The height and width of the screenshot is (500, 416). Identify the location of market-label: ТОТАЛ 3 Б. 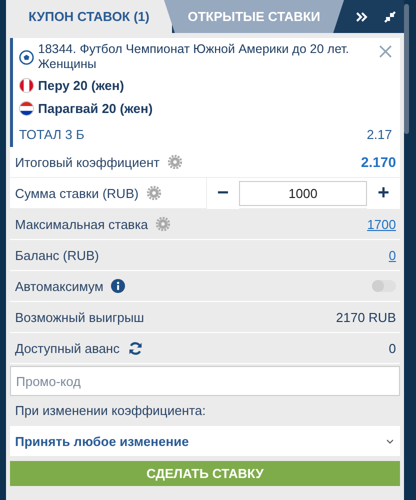
(51, 134).